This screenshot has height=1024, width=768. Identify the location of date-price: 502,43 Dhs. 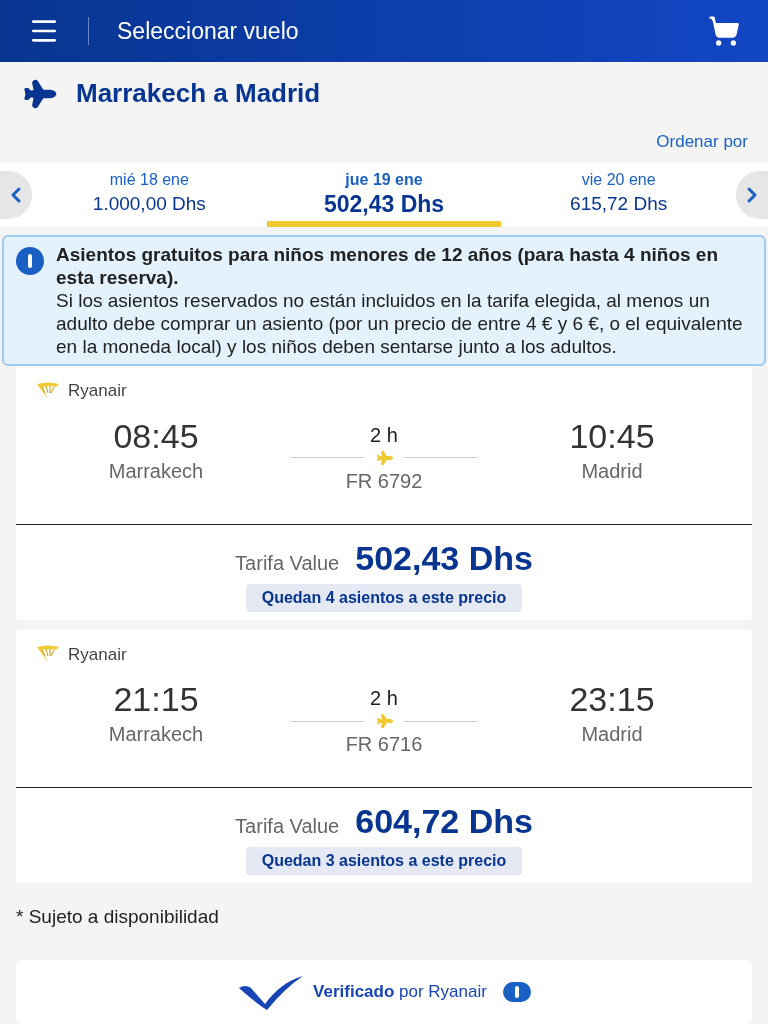
(384, 203).